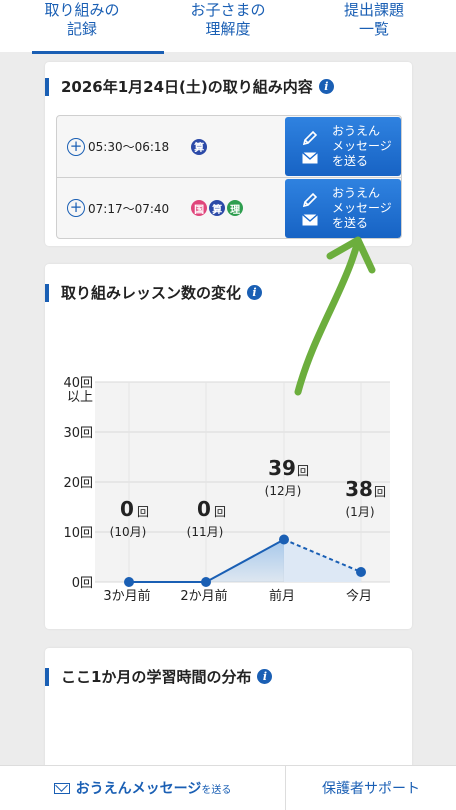  What do you see at coordinates (129, 147) in the screenshot?
I see `activity-time: 05:30〜06:18` at bounding box center [129, 147].